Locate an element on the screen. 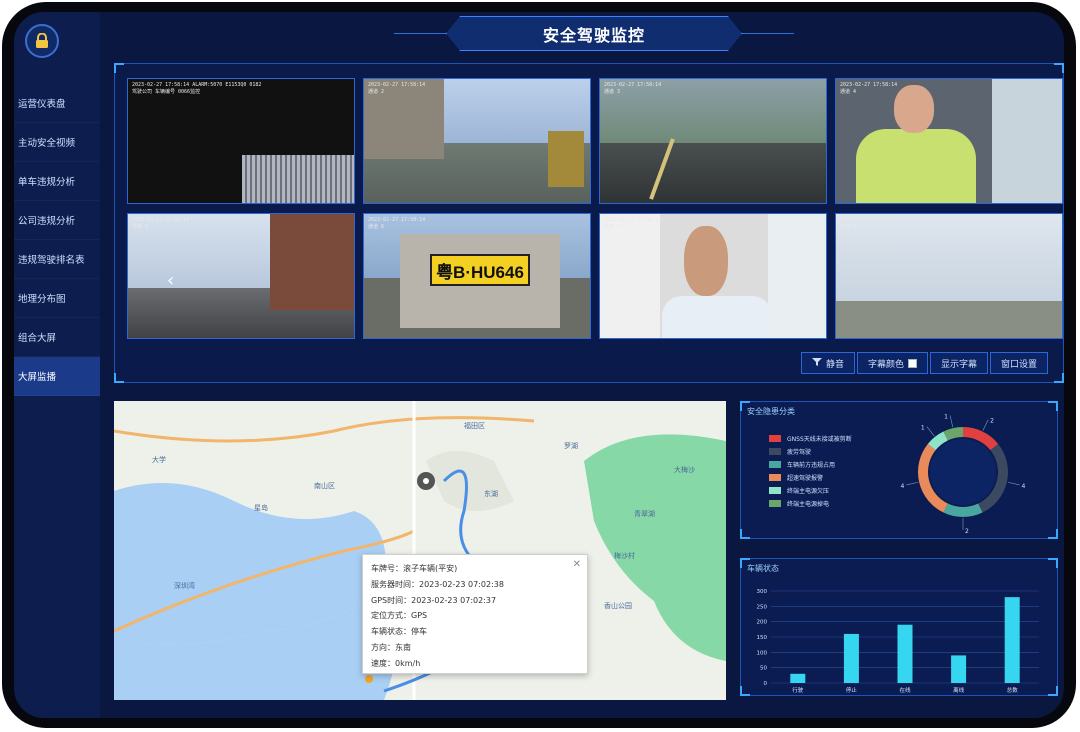 The height and width of the screenshot is (732, 1080). lock-icon is located at coordinates (42, 41).